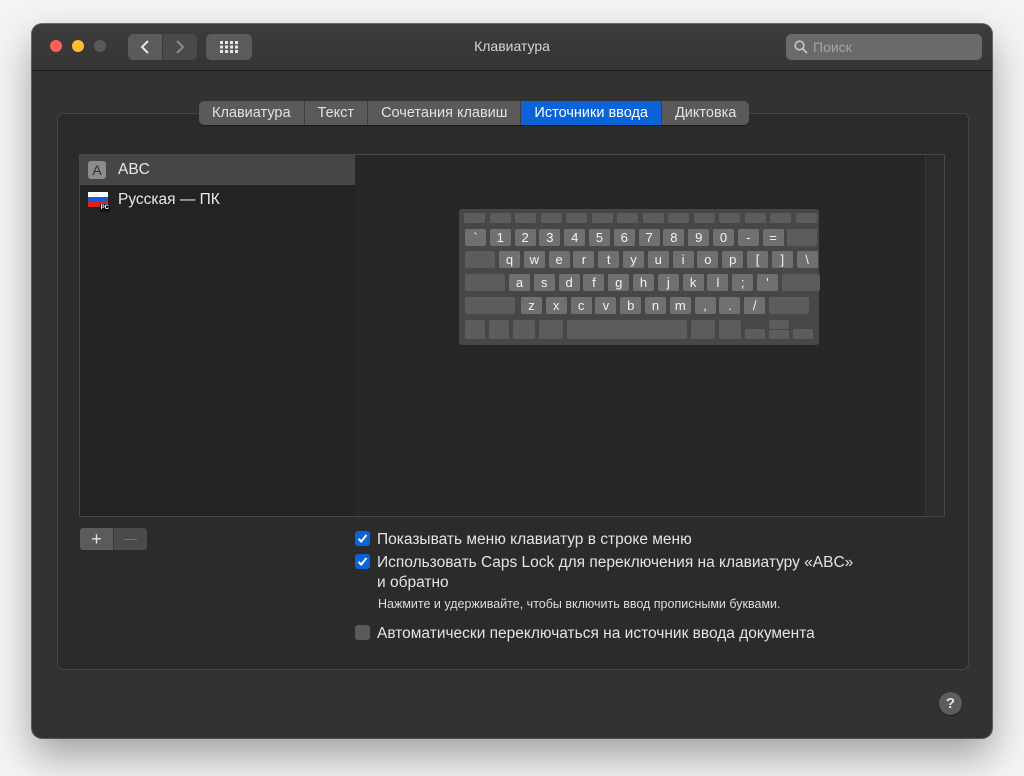  Describe the element at coordinates (609, 259) in the screenshot. I see `keyboard-key: t` at that location.